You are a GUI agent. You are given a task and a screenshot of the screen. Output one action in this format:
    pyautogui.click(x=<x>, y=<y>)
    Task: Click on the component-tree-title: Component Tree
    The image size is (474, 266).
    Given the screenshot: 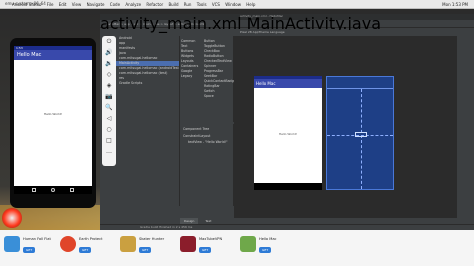 What is the action you would take?
    pyautogui.click(x=196, y=129)
    